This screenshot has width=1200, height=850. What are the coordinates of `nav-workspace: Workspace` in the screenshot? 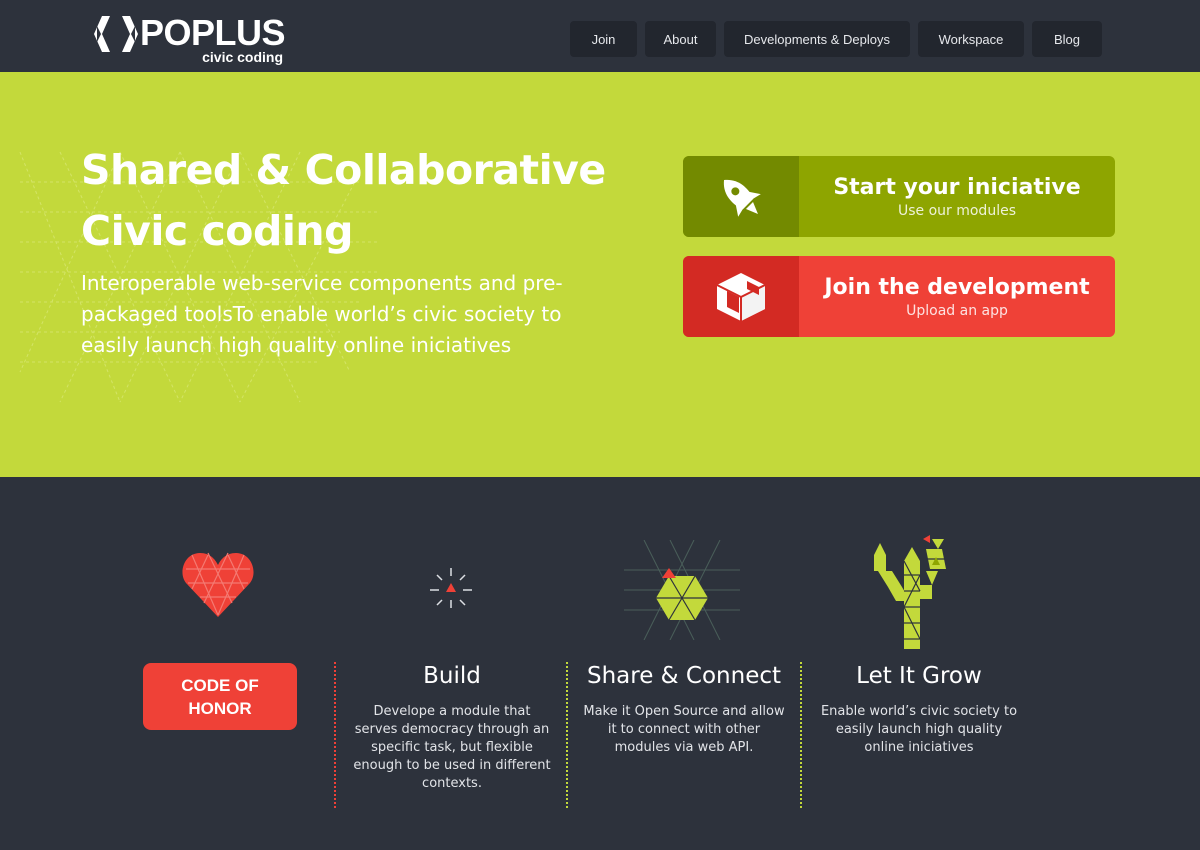 It's located at (971, 39).